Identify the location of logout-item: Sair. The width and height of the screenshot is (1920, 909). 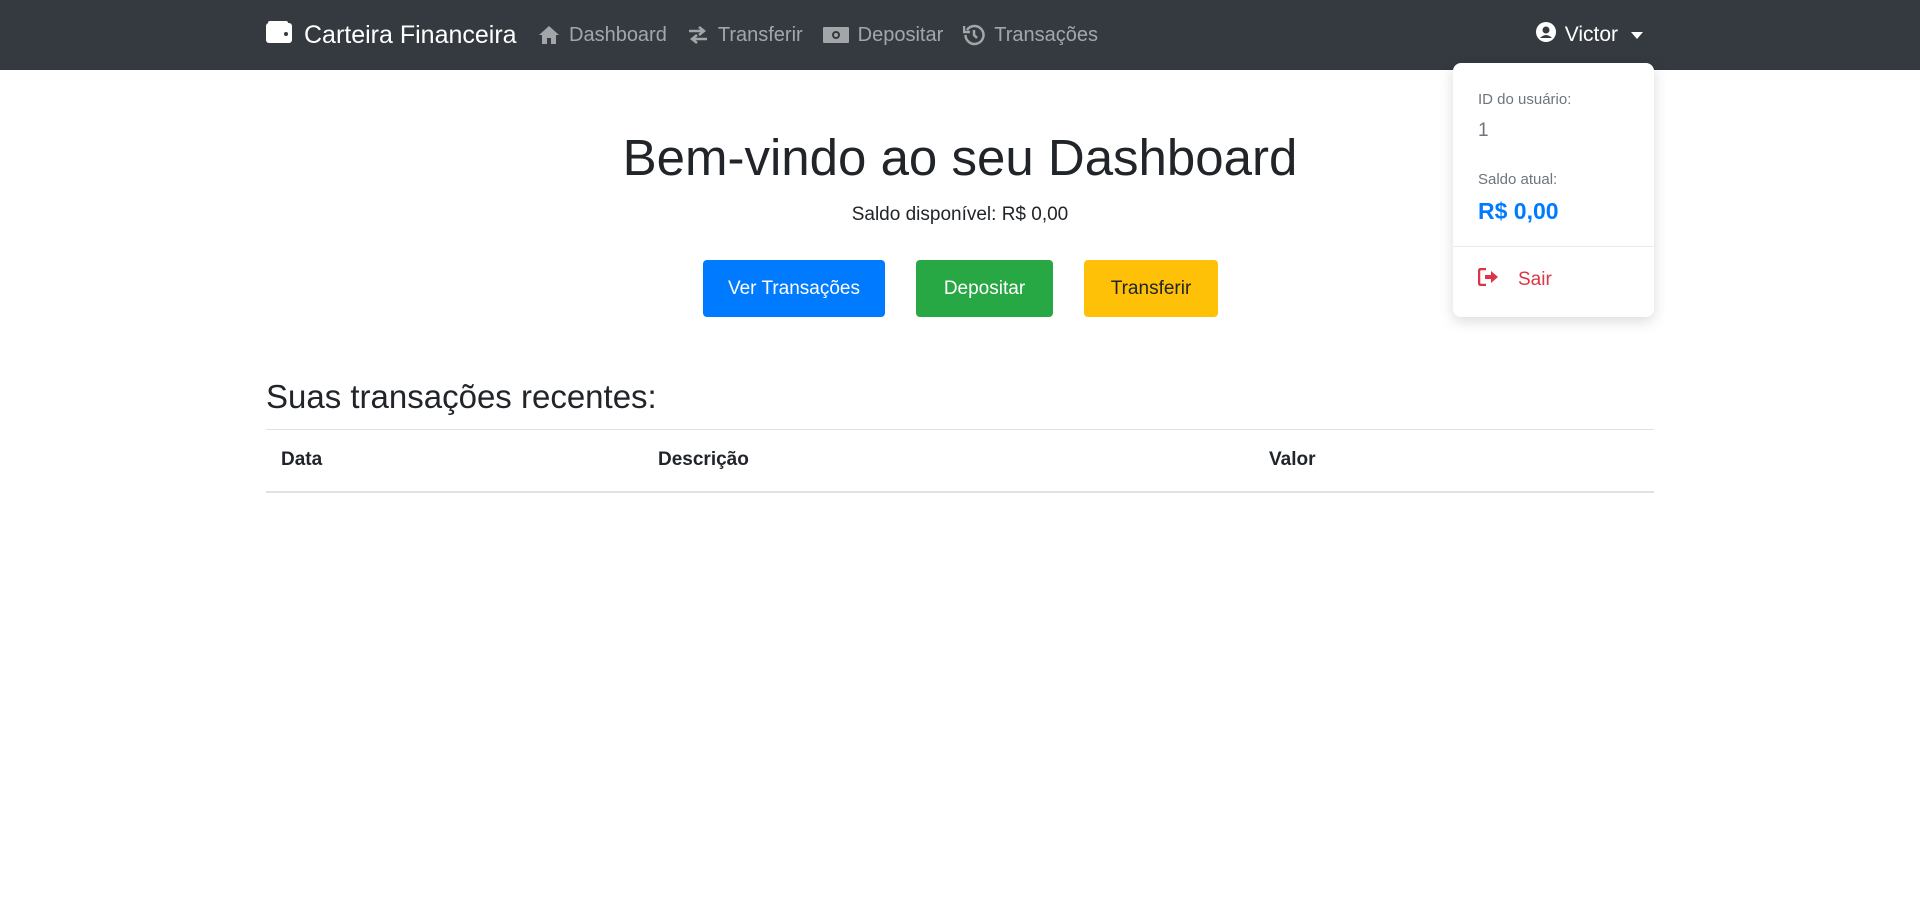
(1514, 279).